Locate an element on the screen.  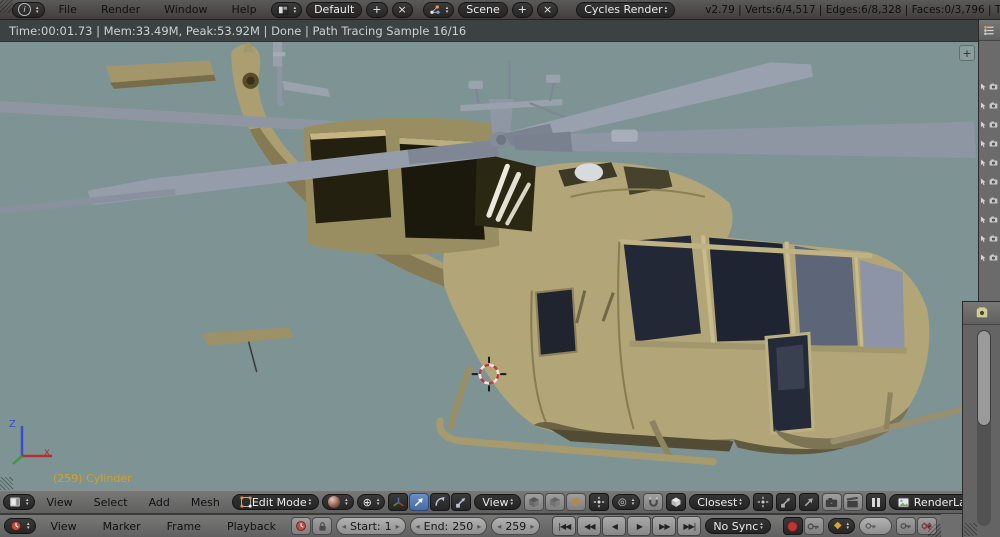
insert-keyframe-button is located at coordinates (906, 526).